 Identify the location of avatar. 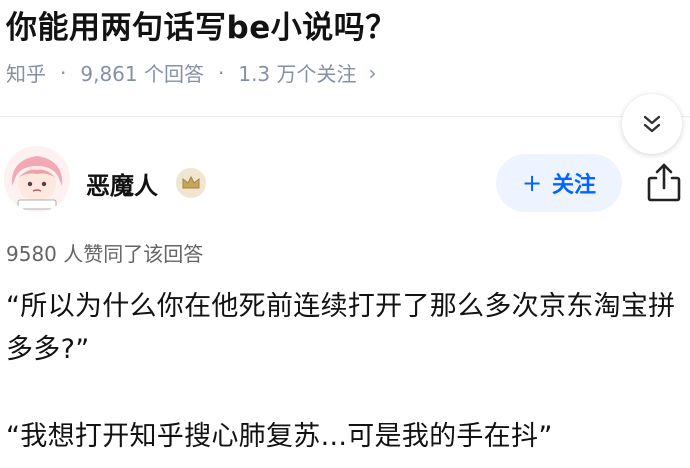
(37, 179).